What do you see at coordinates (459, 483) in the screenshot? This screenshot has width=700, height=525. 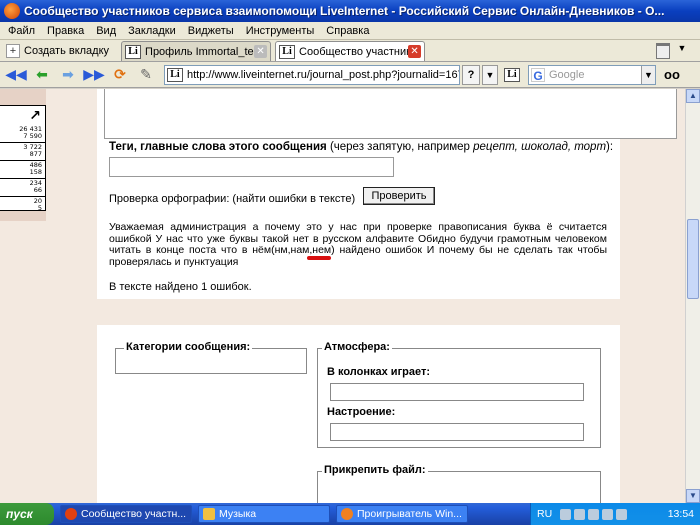 I see `attach-file-fieldset: Прикрепить файл:` at bounding box center [459, 483].